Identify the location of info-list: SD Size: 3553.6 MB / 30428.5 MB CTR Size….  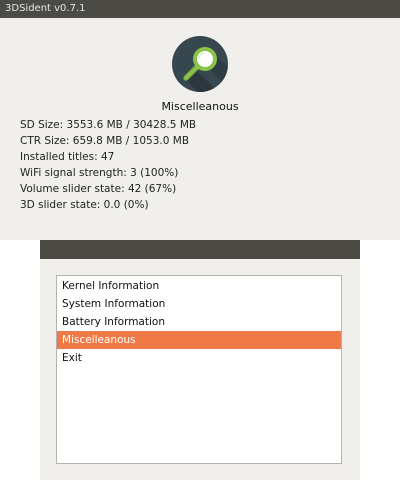
(108, 165).